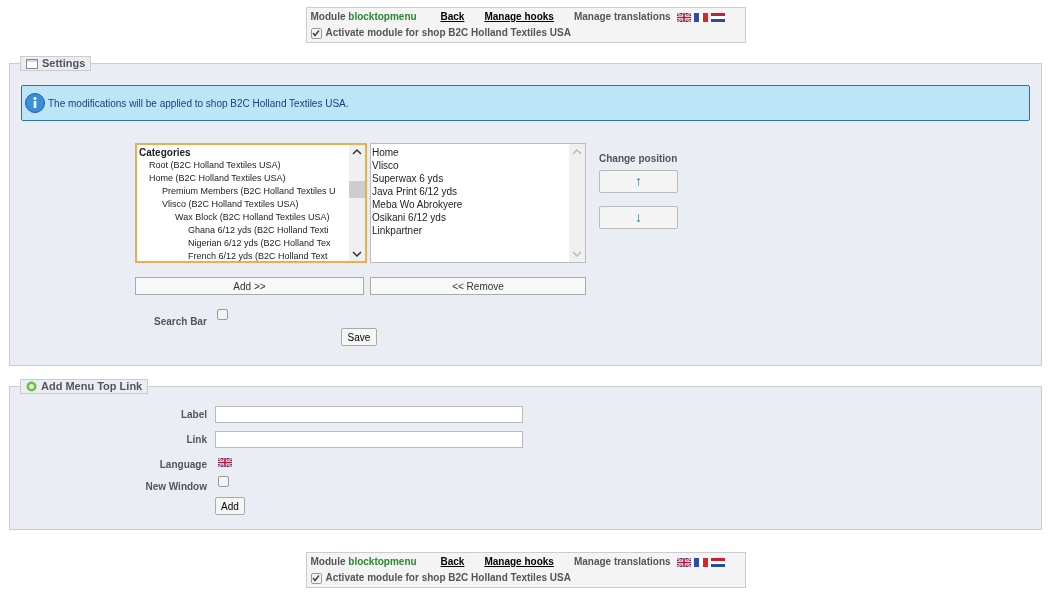  What do you see at coordinates (230, 506) in the screenshot?
I see `add-link-button: Add` at bounding box center [230, 506].